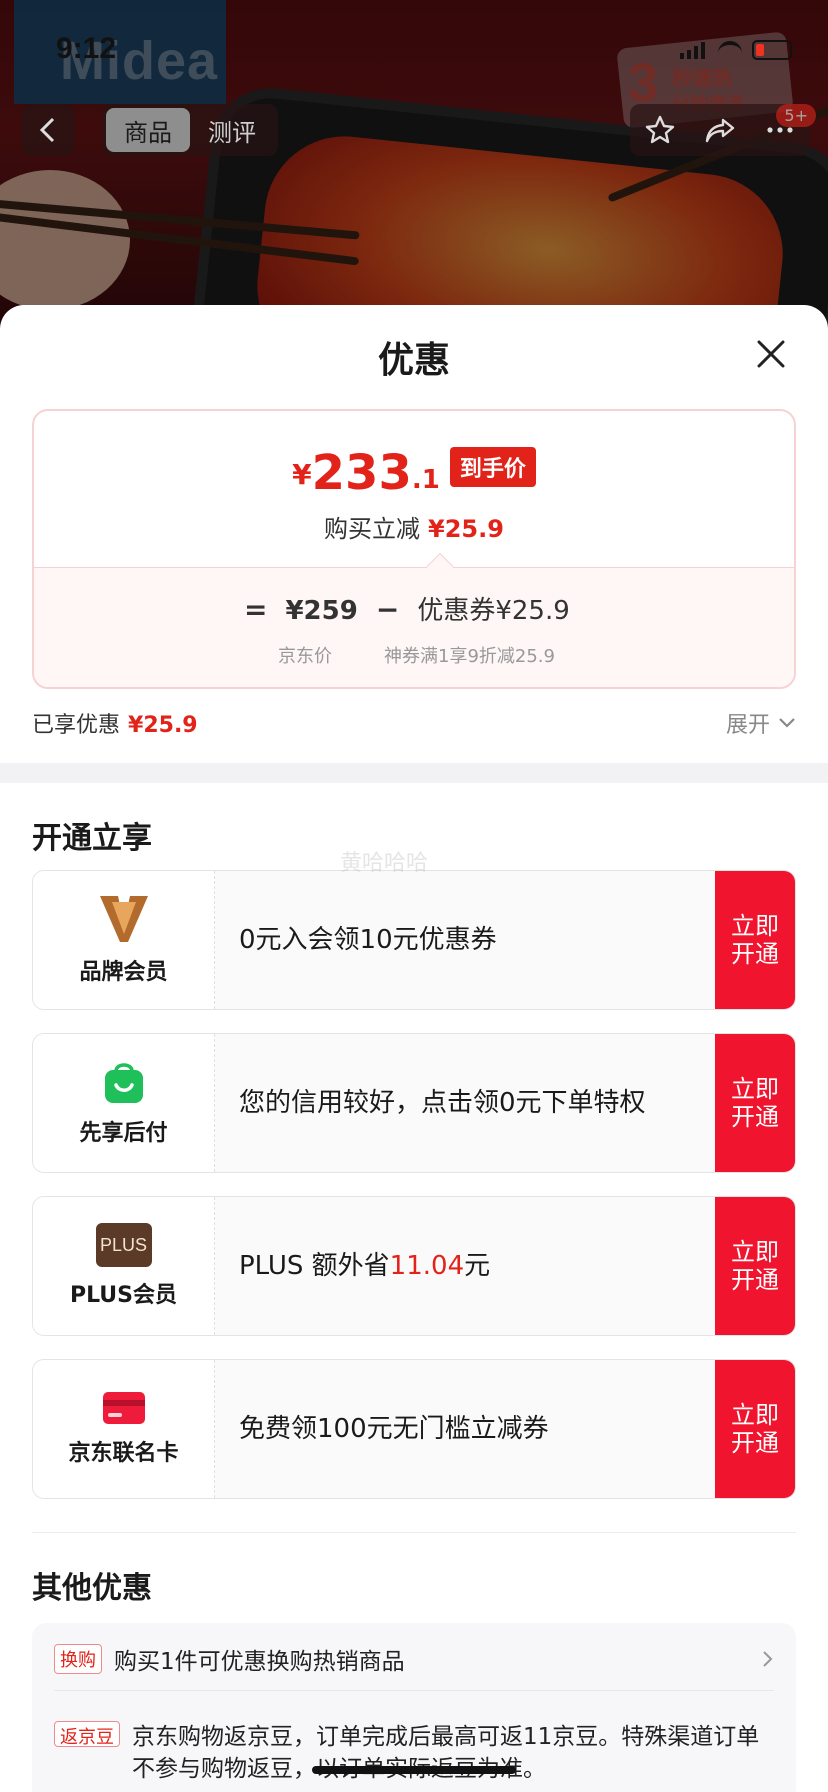  I want to click on reduce-row: 购买立减 ¥25.9, so click(414, 526).